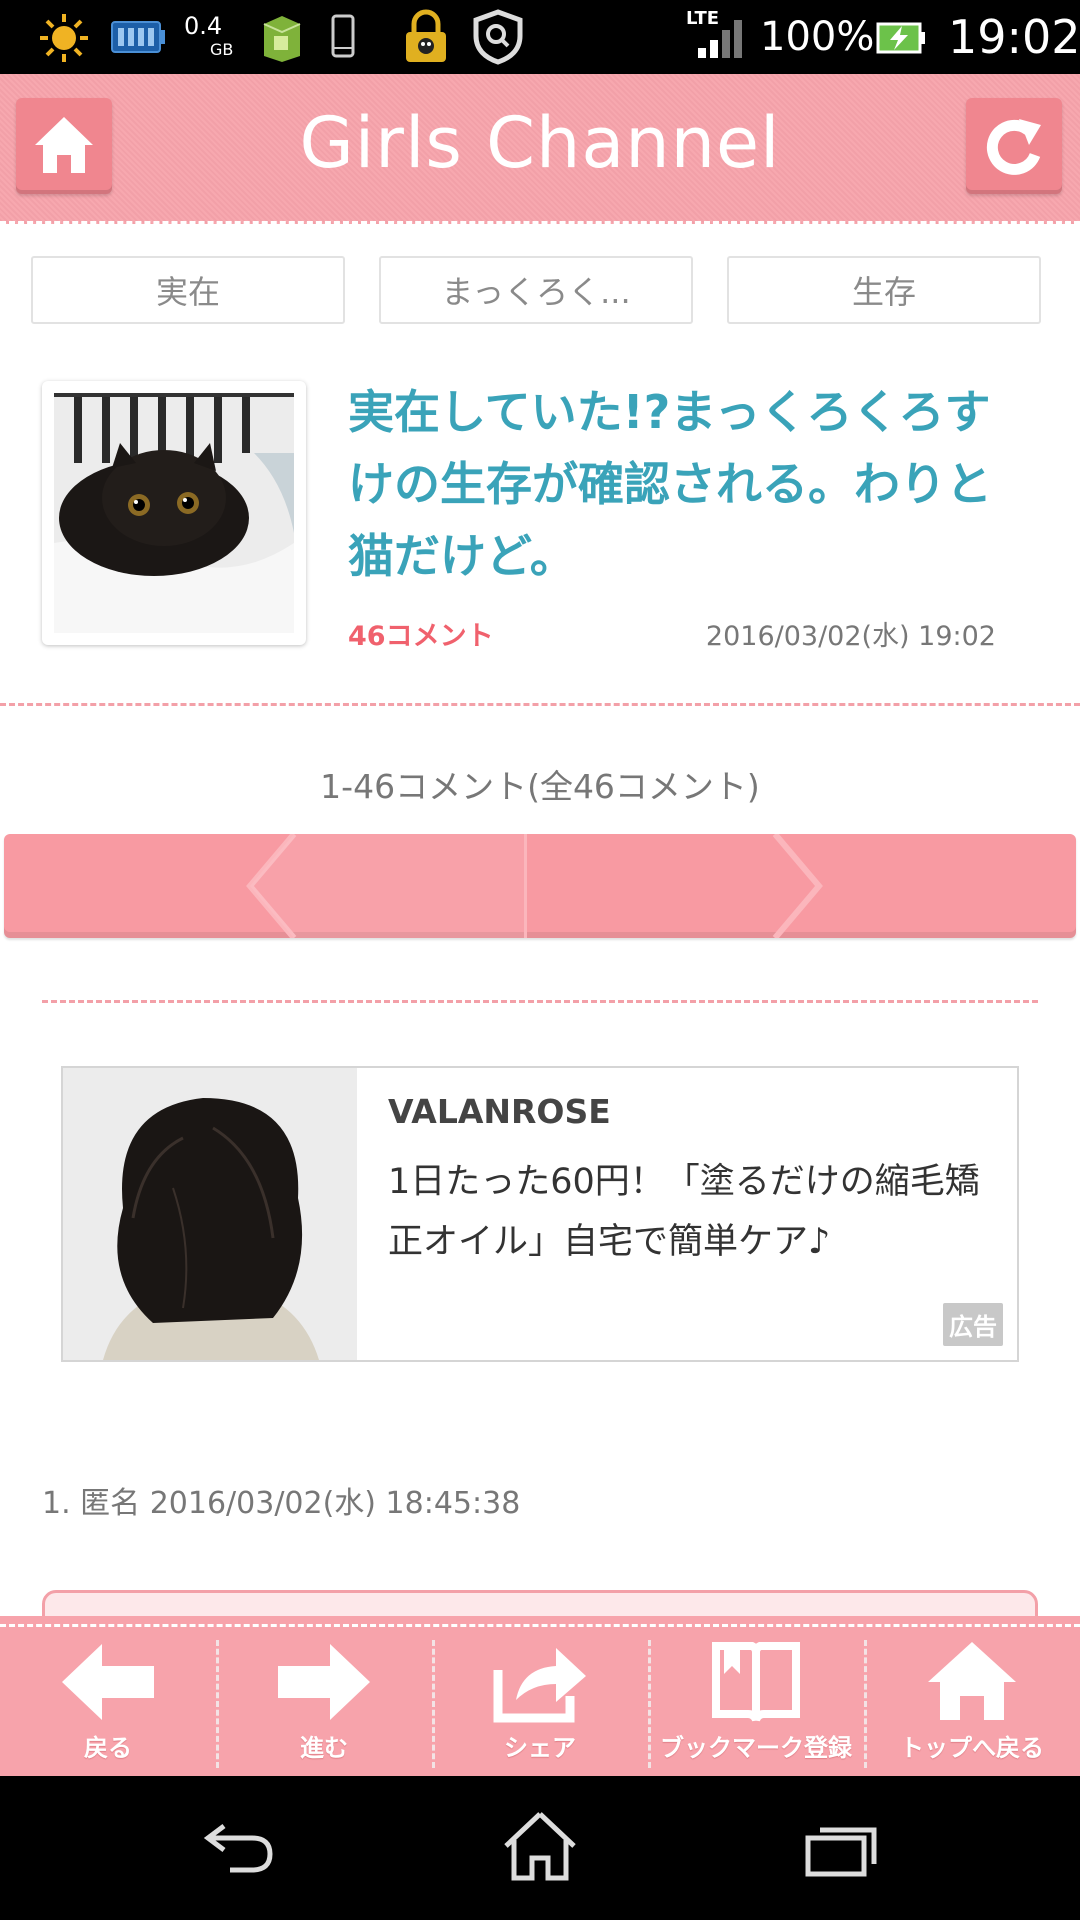 This screenshot has width=1080, height=1920. I want to click on arrow-right-icon, so click(324, 1682).